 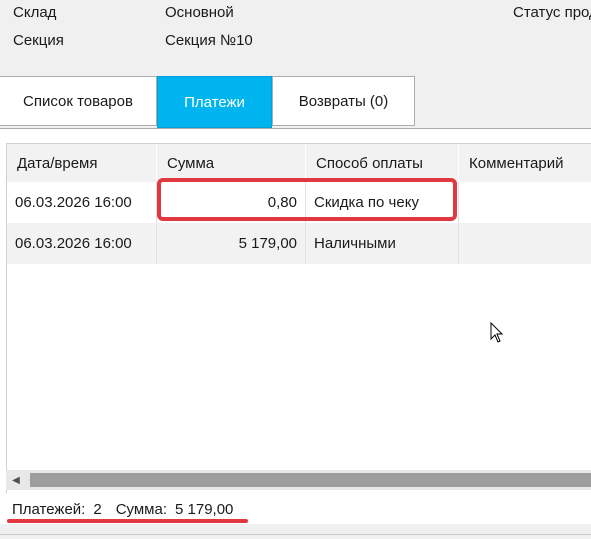 I want to click on horizontal-scrollbar: ◀, so click(x=298, y=480).